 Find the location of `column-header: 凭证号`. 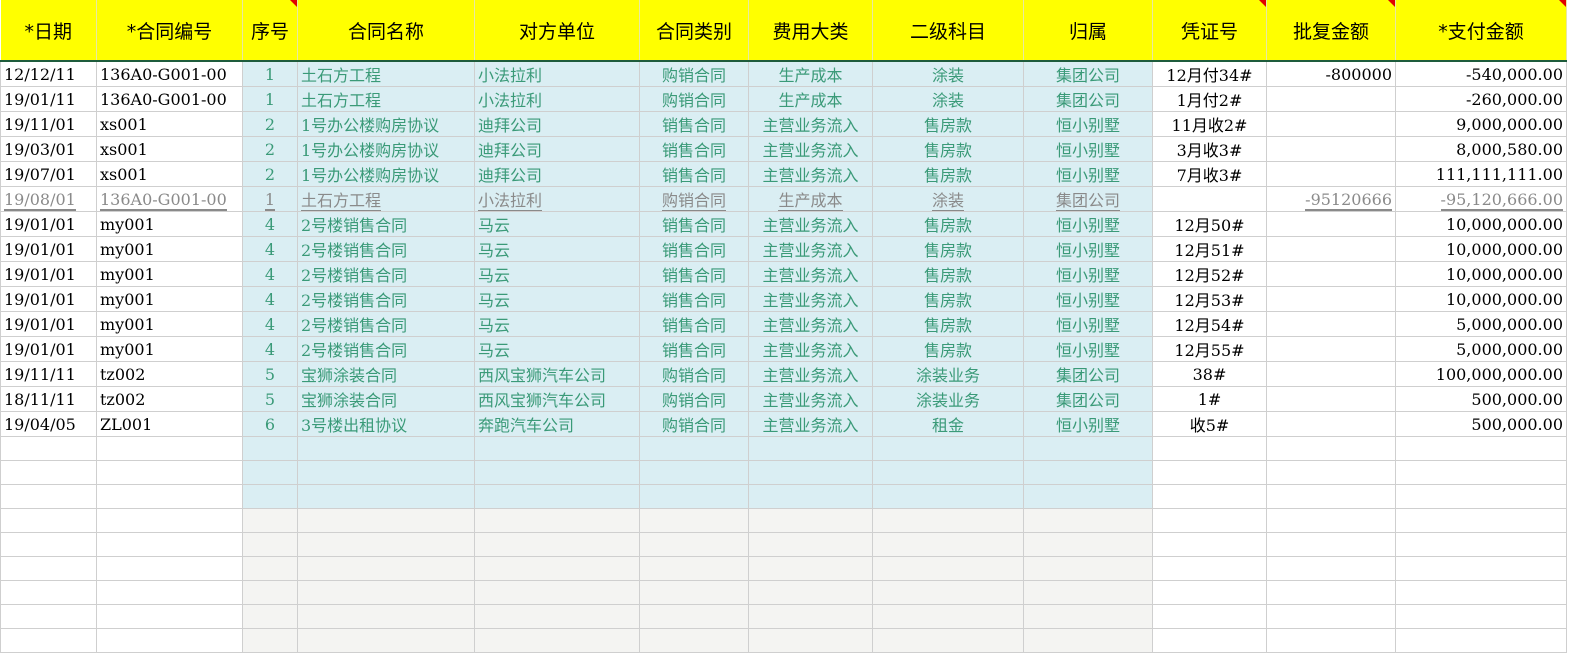

column-header: 凭证号 is located at coordinates (1209, 31).